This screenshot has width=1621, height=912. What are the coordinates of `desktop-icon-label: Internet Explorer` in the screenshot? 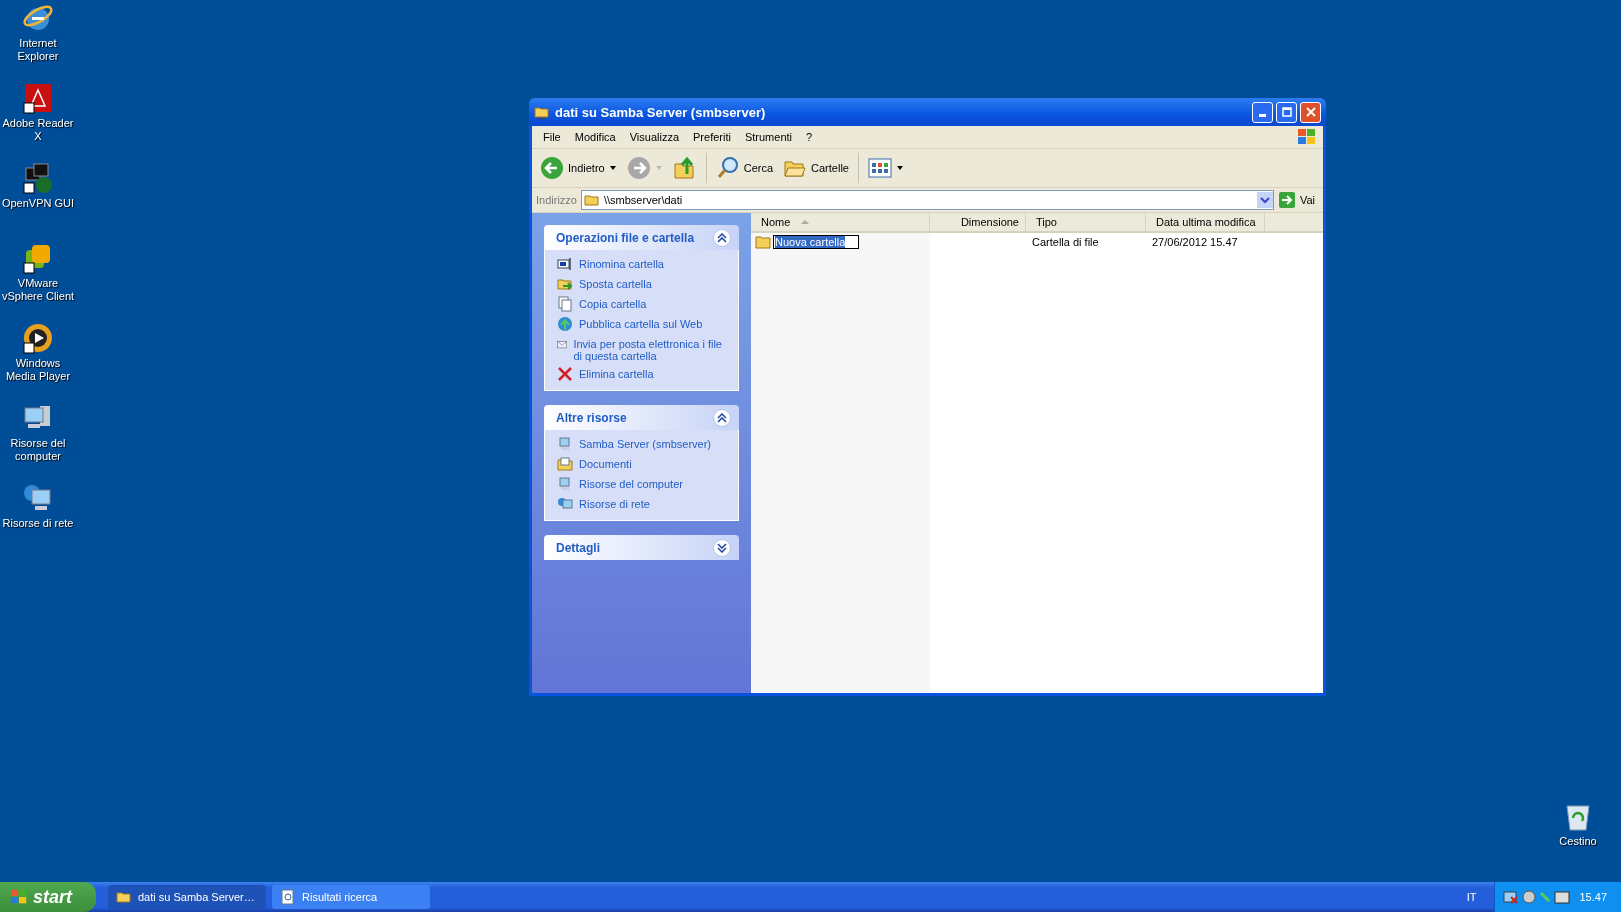 It's located at (38, 50).